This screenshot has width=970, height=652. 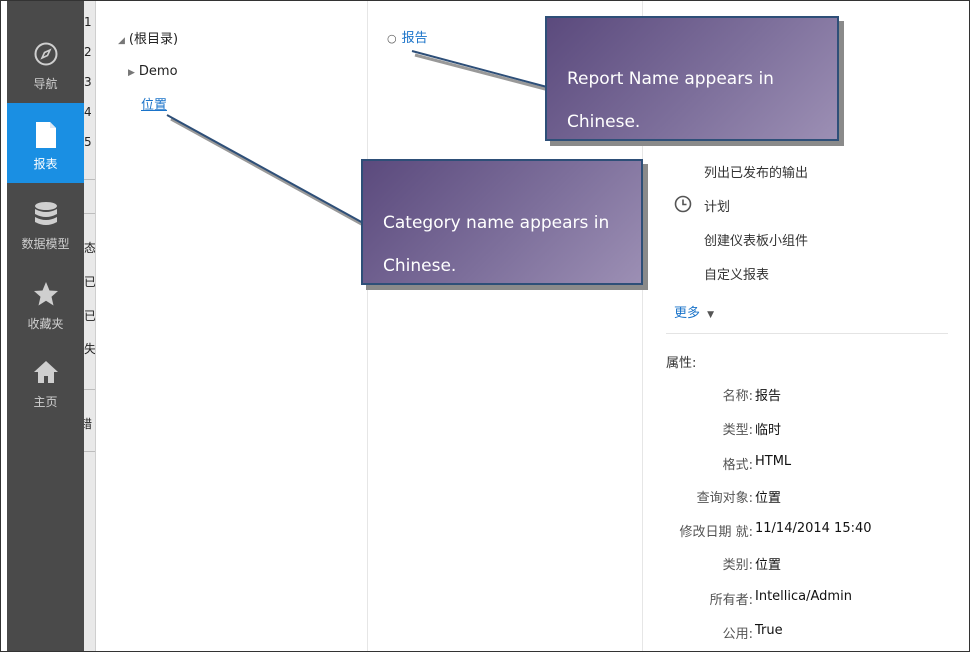 I want to click on property-key: 类型:, so click(x=737, y=430).